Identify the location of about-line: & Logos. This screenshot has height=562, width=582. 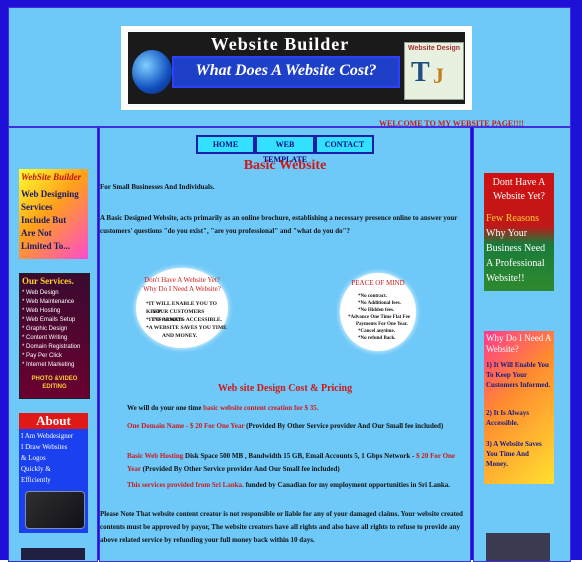
(33, 458).